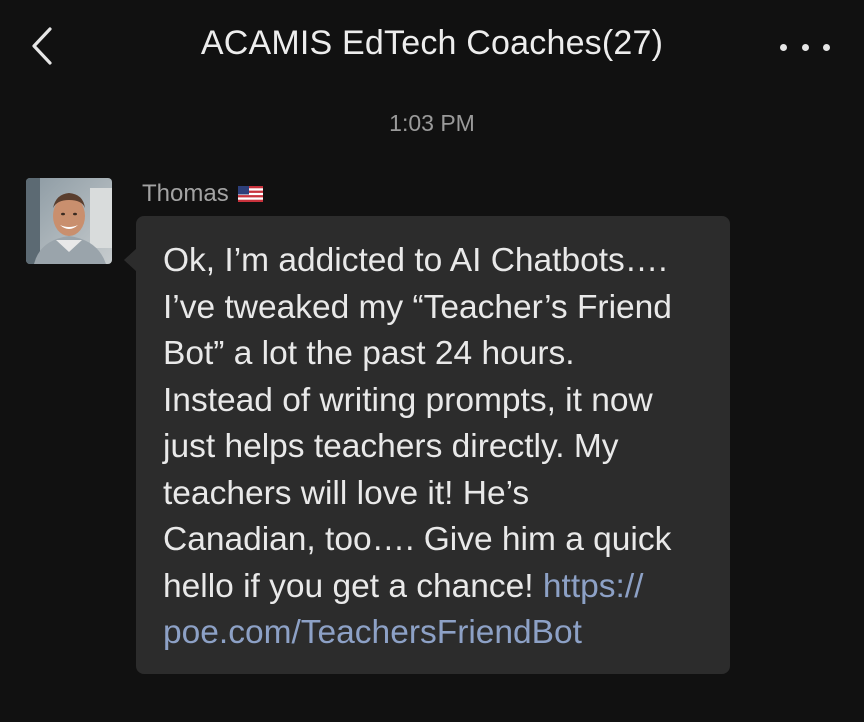 The width and height of the screenshot is (864, 722). Describe the element at coordinates (432, 43) in the screenshot. I see `chat-title: ACAMIS EdTech Coaches(27)` at that location.